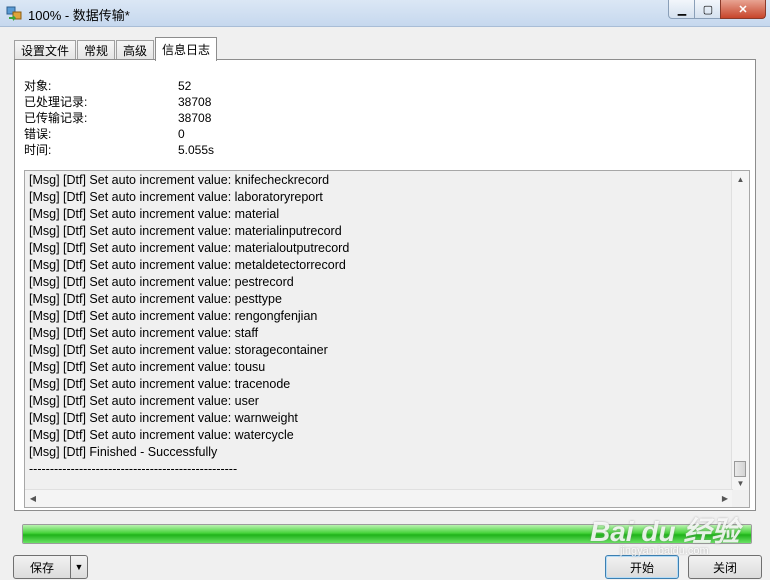  I want to click on stat-label: 已传输记录:, so click(56, 118).